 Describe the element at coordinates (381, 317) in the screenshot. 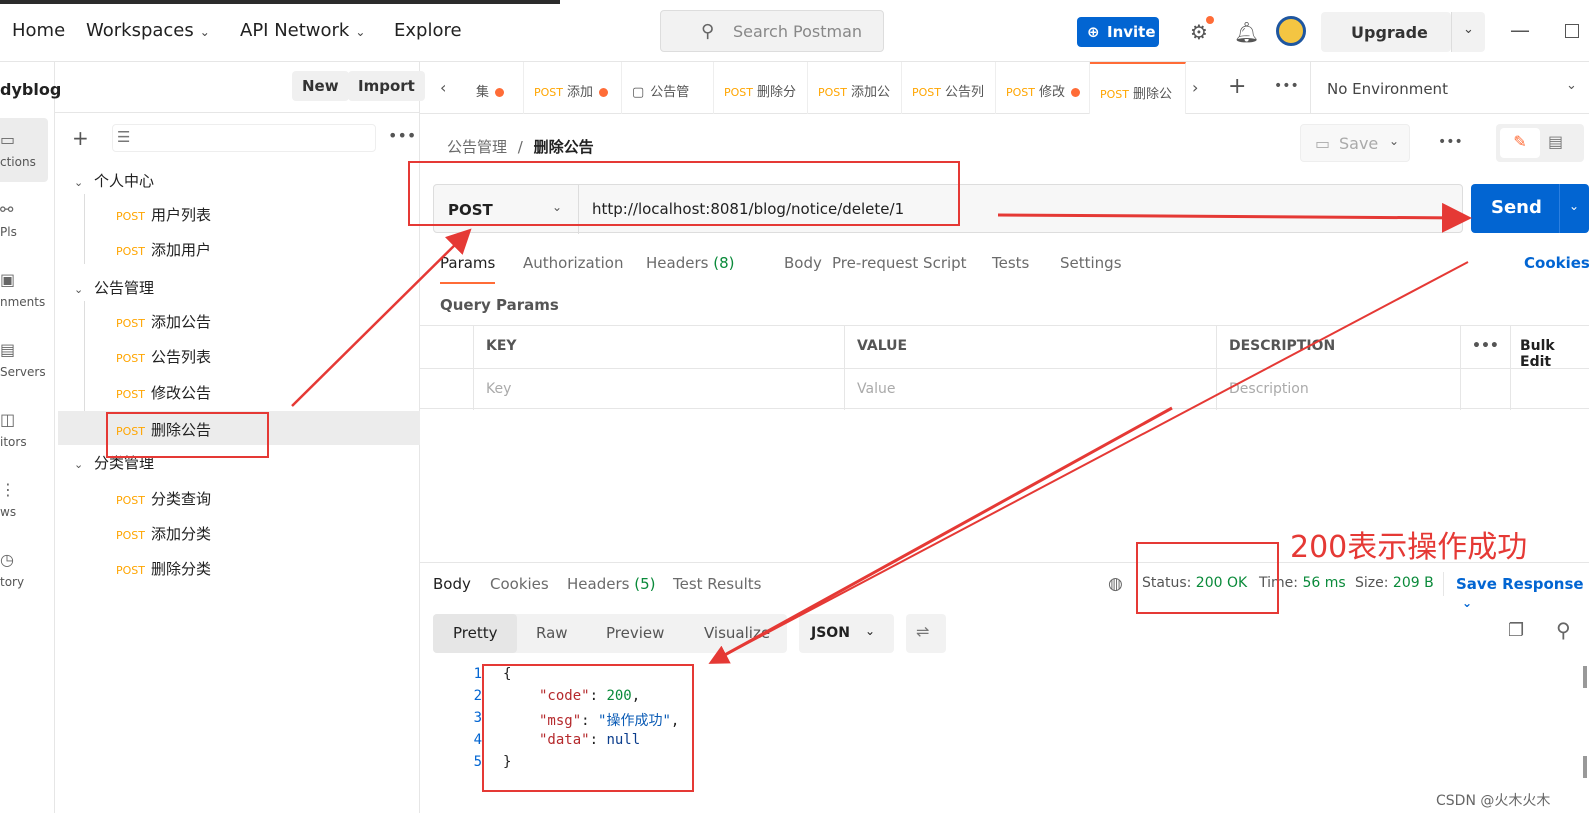

I see `arrow-to-url` at that location.